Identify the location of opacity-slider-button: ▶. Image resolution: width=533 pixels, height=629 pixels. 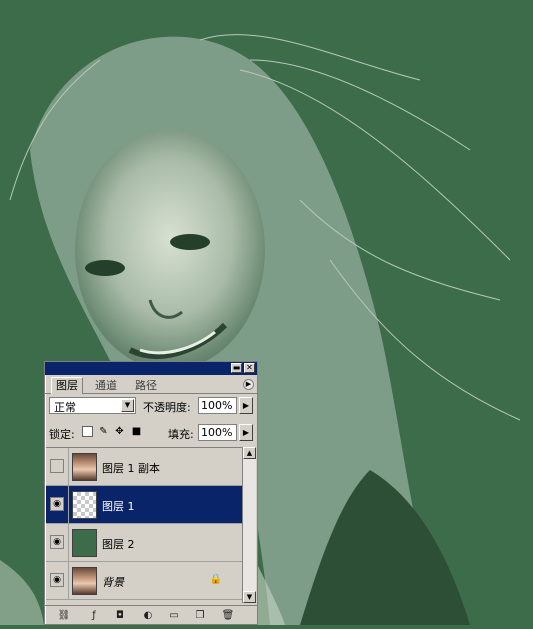
(246, 405).